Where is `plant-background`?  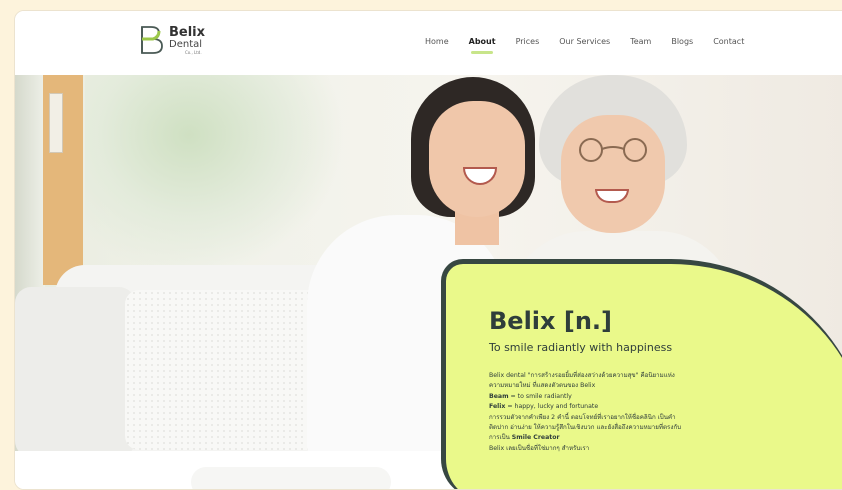 plant-background is located at coordinates (215, 175).